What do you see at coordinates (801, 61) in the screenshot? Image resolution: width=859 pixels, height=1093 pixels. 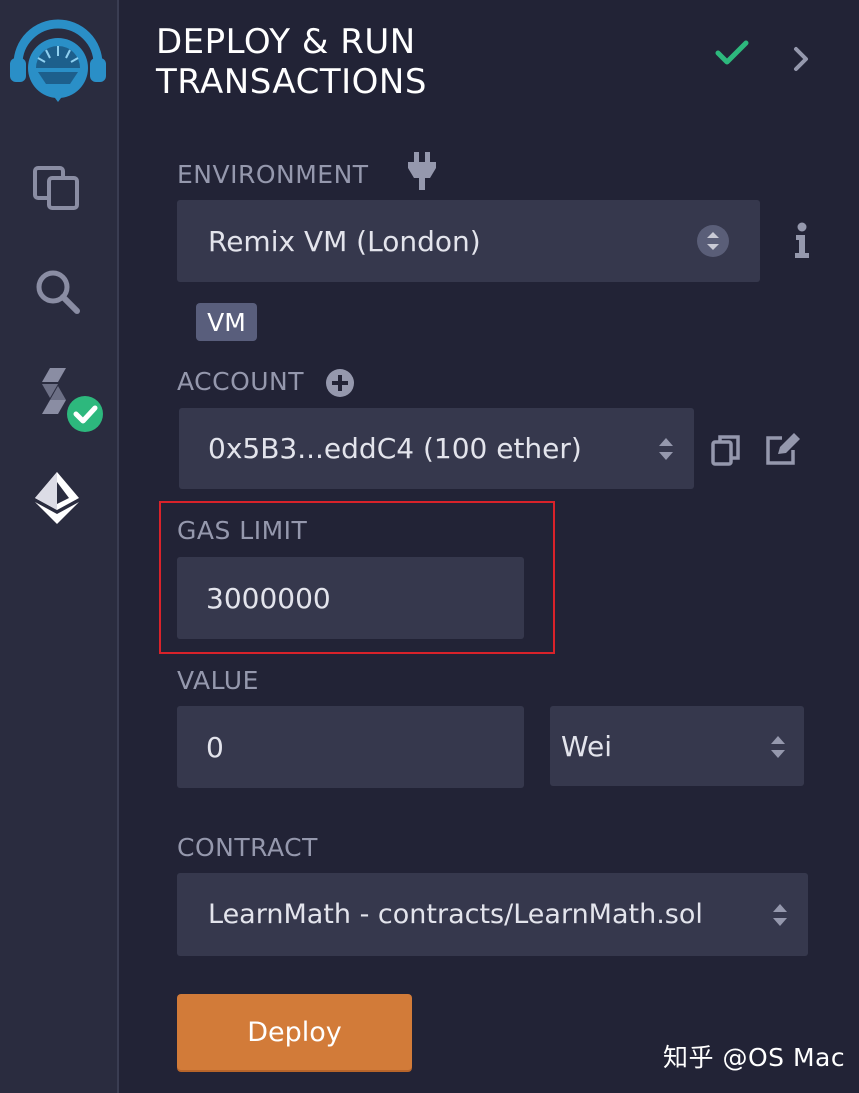 I see `chevron-right-icon` at bounding box center [801, 61].